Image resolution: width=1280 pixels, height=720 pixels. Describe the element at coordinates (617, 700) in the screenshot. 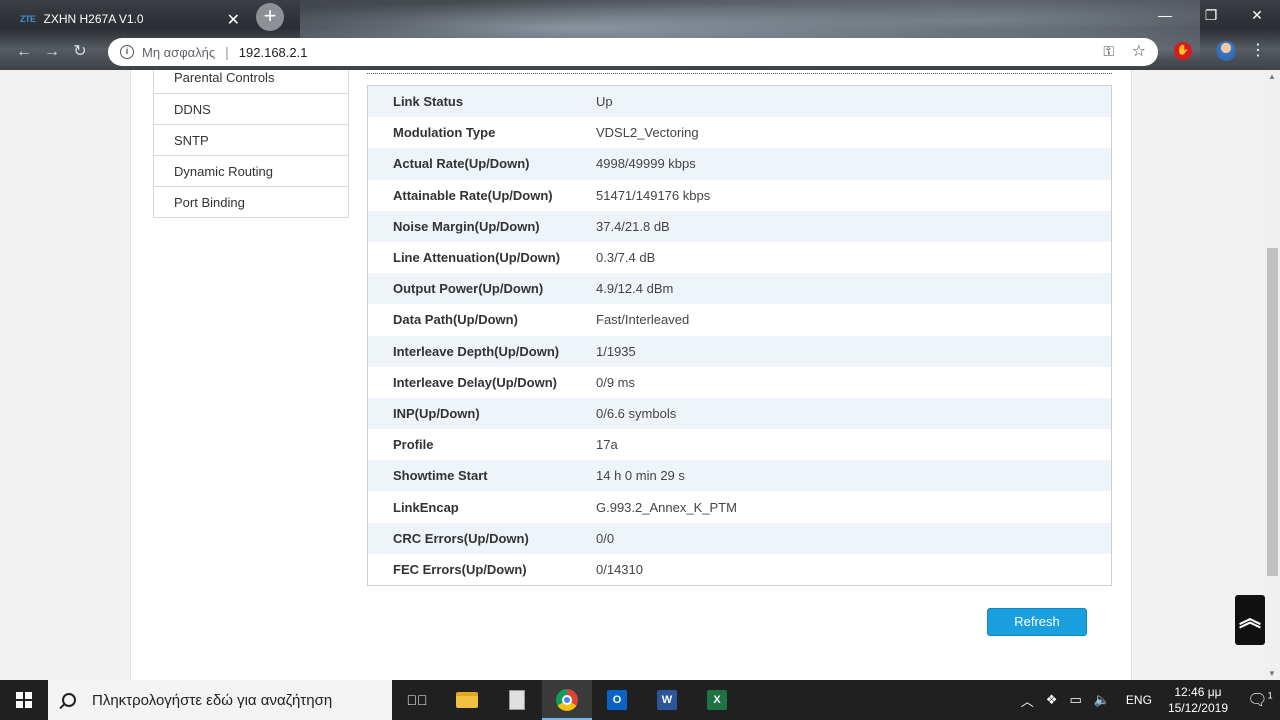

I see `outlook-icon: O` at that location.